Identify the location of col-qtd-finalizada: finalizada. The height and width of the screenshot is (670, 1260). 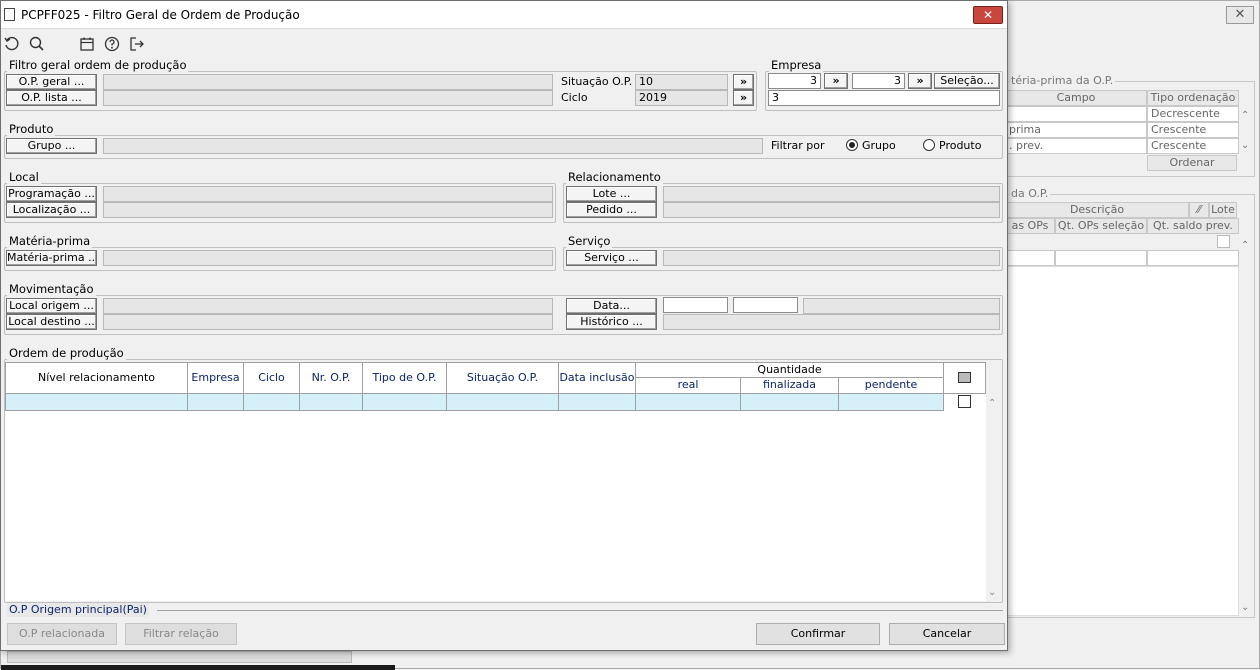
(790, 386).